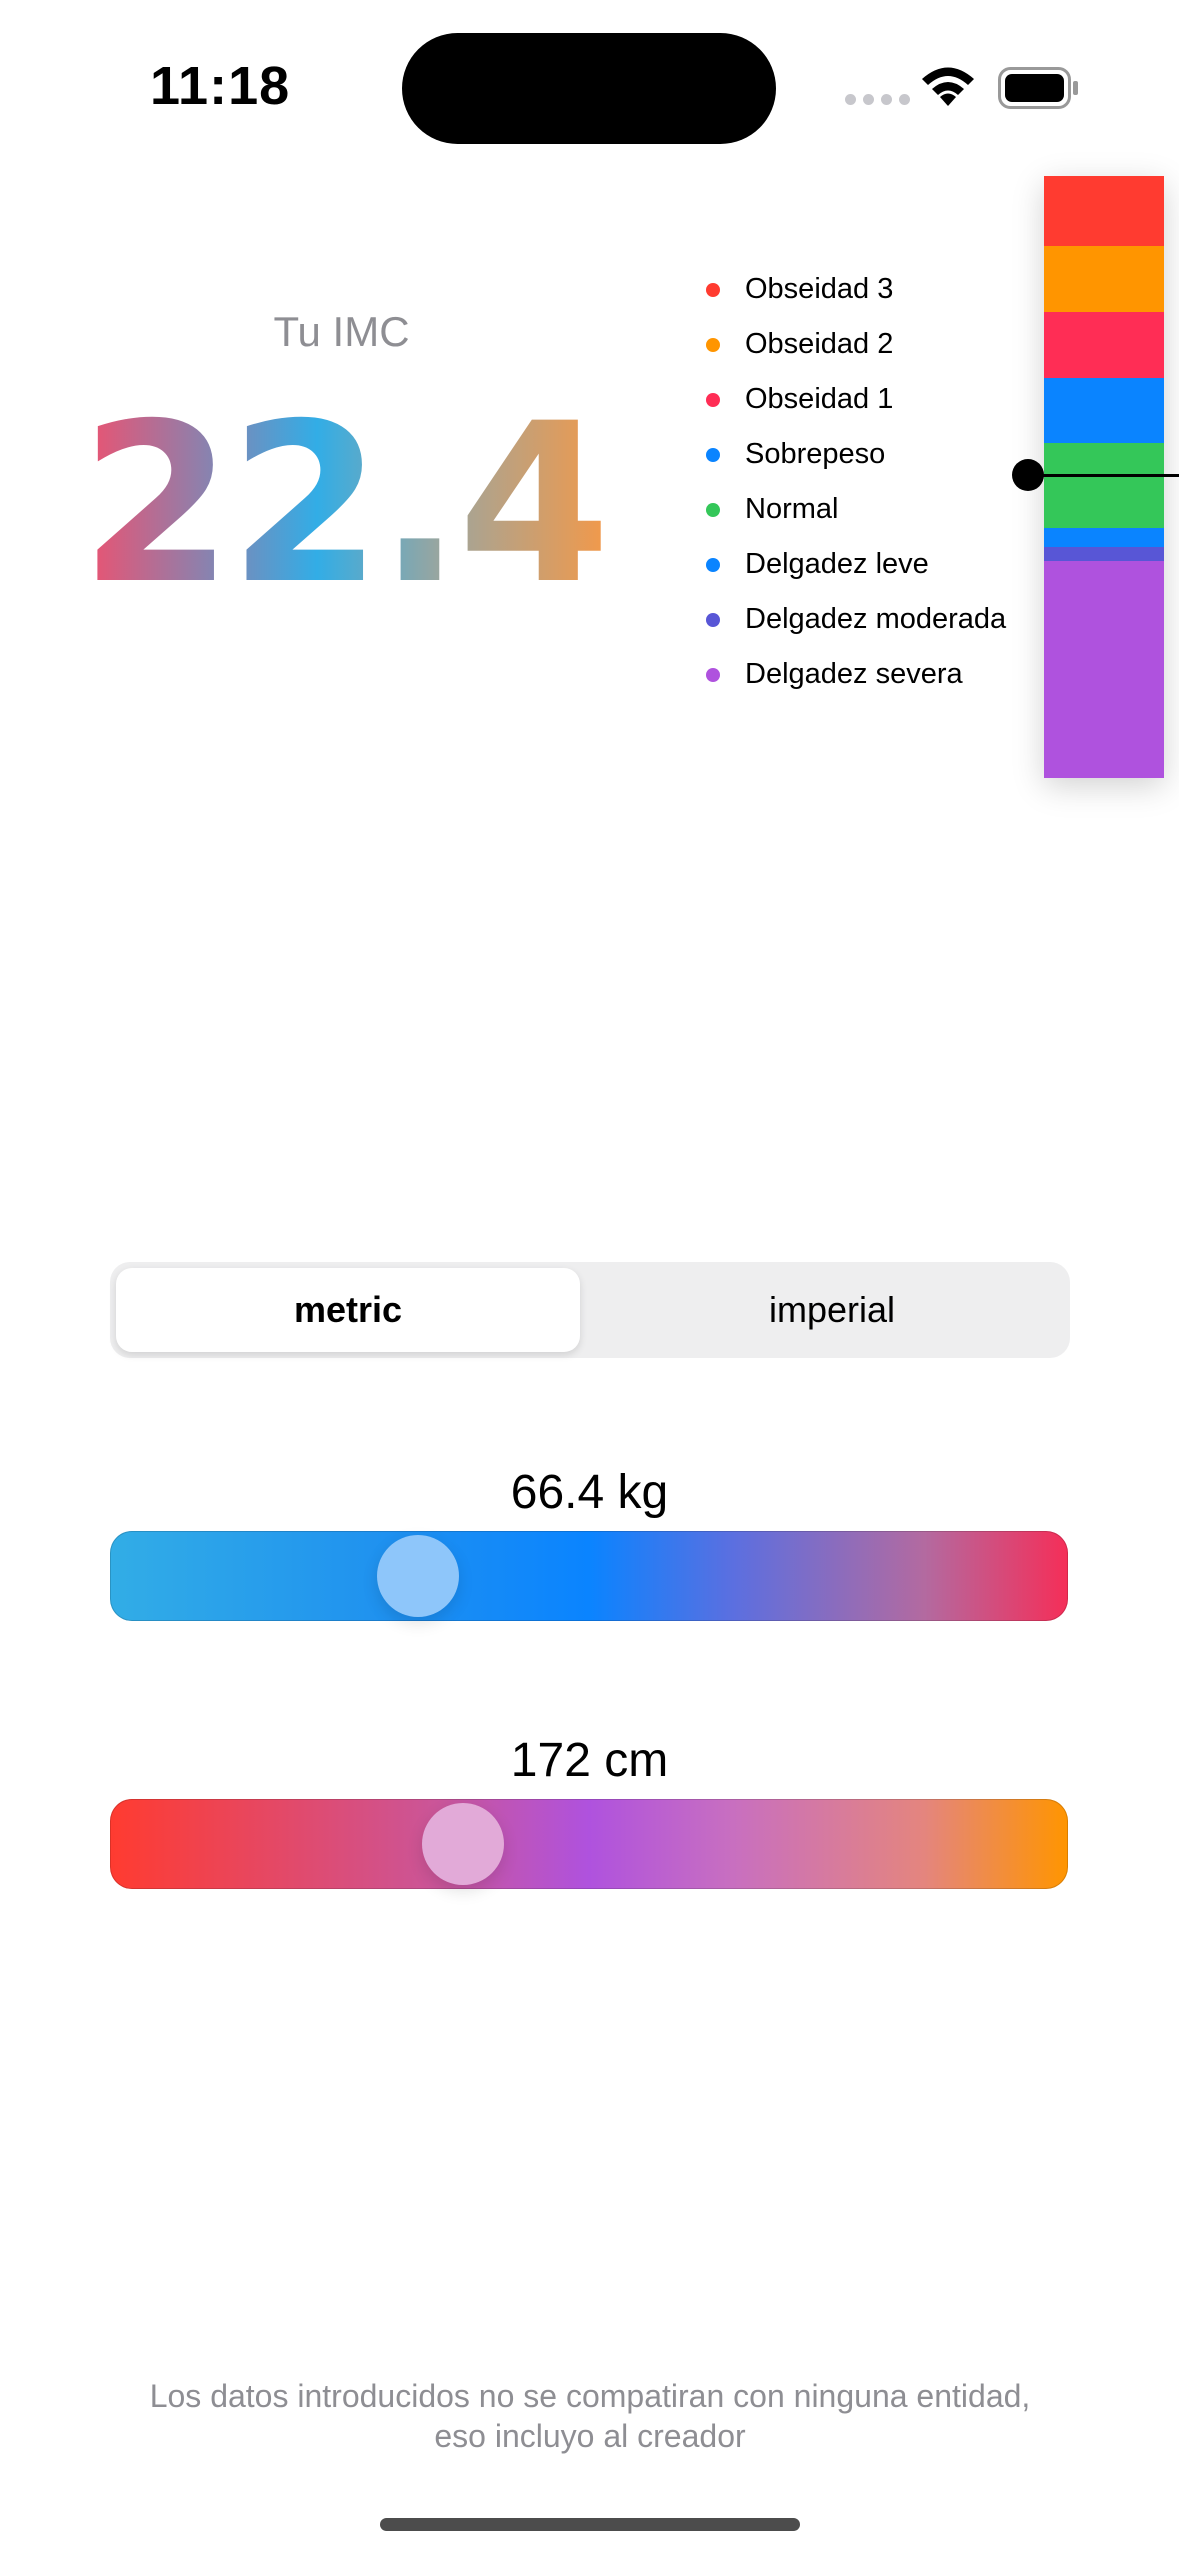 The image size is (1179, 2556). I want to click on weight-value-label: 66.4 kg, so click(589, 1492).